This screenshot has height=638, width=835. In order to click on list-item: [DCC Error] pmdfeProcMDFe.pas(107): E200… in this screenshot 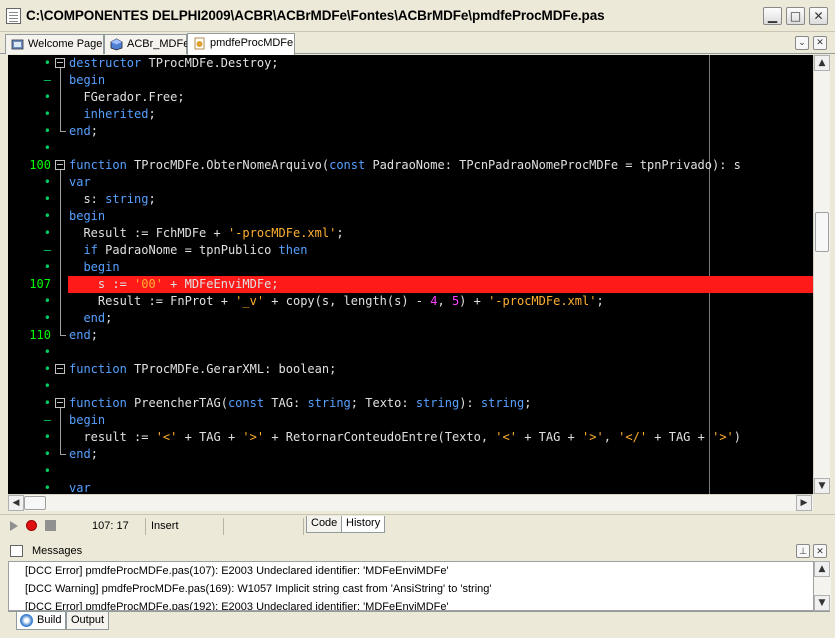, I will do `click(237, 571)`.